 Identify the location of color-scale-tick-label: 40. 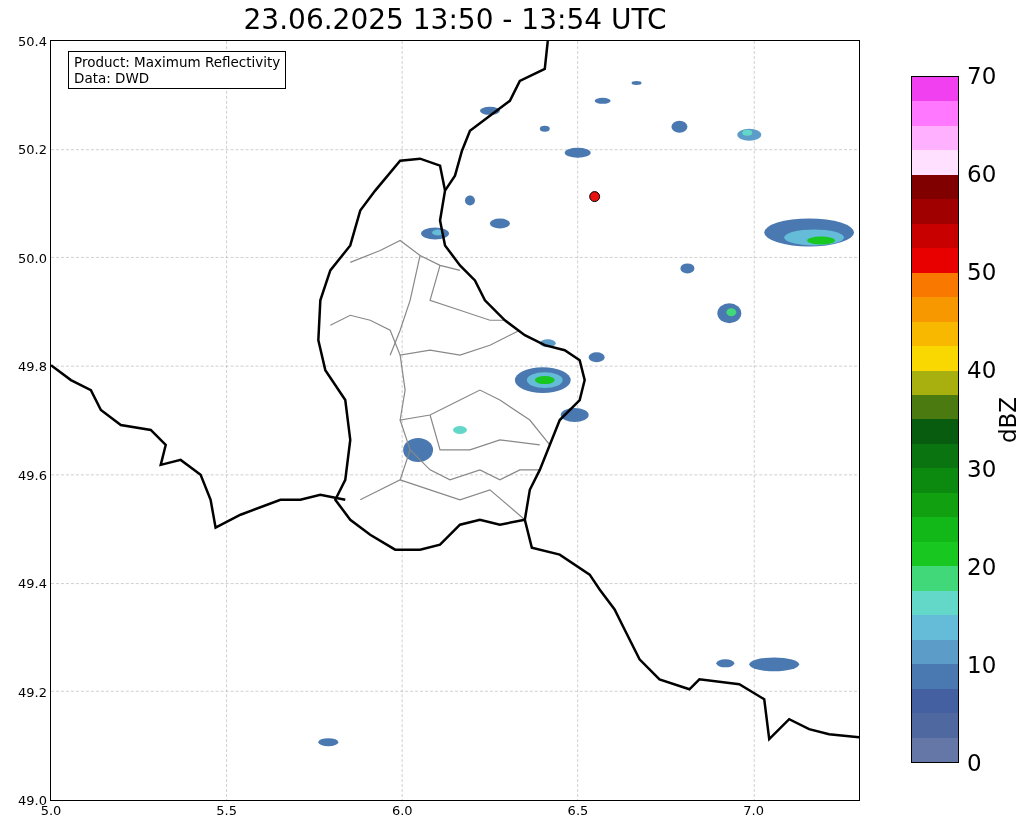
(982, 370).